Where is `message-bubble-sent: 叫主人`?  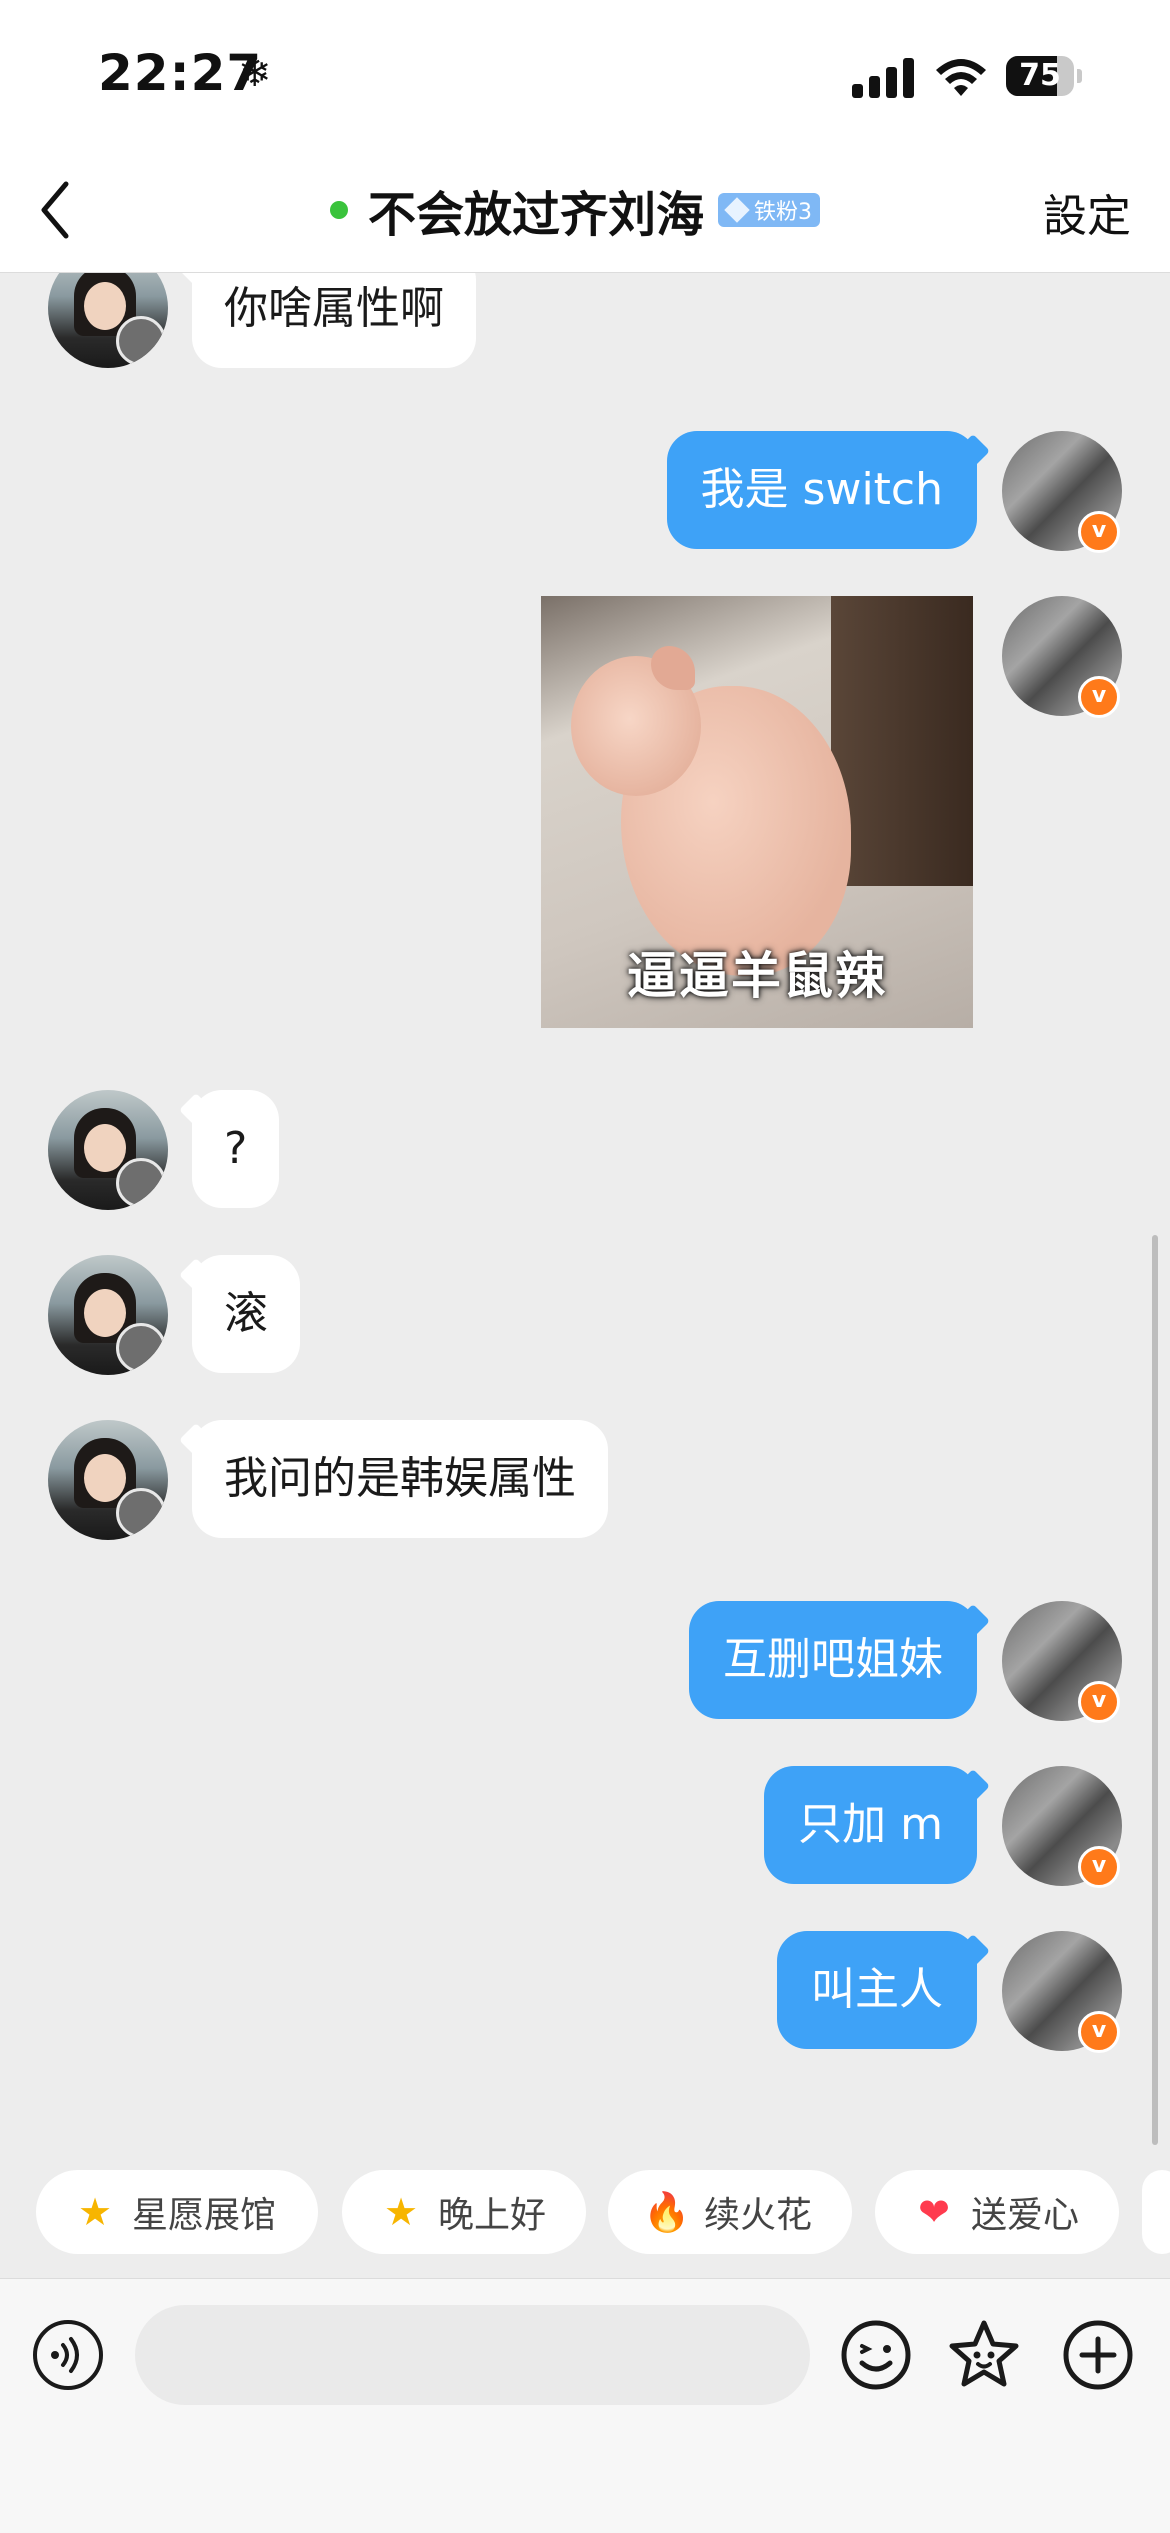
message-bubble-sent: 叫主人 is located at coordinates (877, 1990).